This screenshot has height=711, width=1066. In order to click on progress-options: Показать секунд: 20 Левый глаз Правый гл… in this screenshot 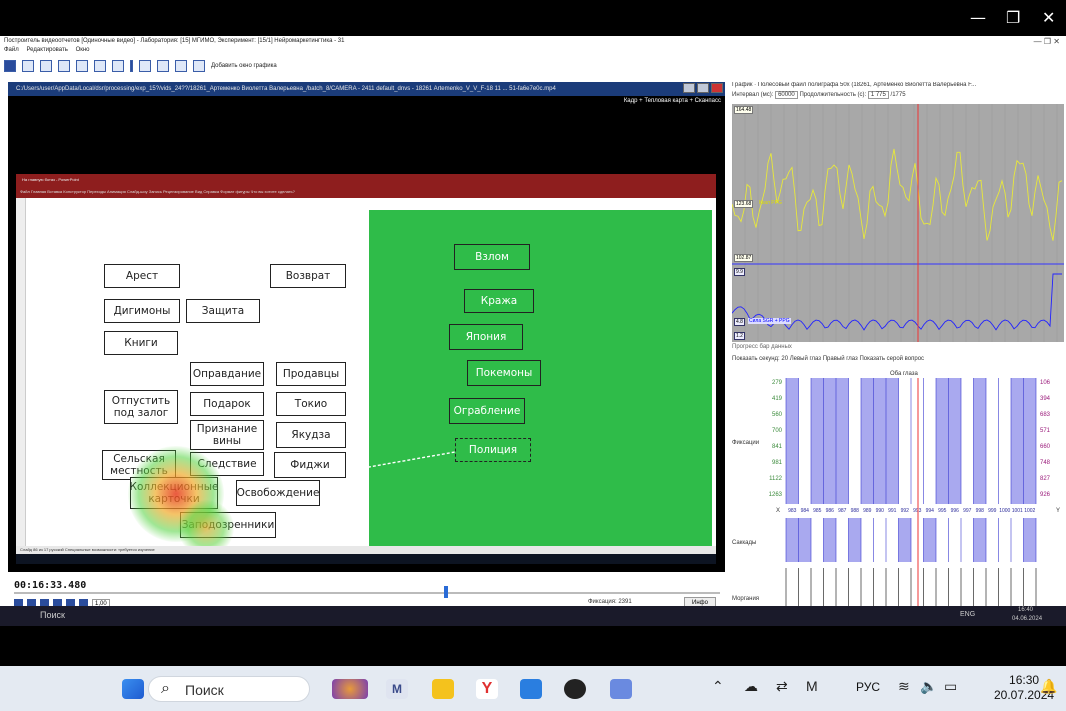, I will do `click(828, 359)`.